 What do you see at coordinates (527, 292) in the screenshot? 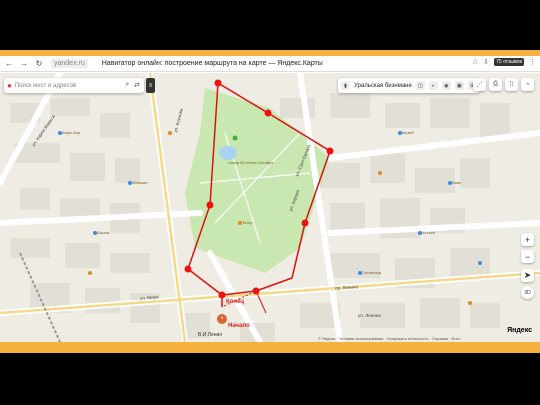
I see `3d-toggle-button: 3D` at bounding box center [527, 292].